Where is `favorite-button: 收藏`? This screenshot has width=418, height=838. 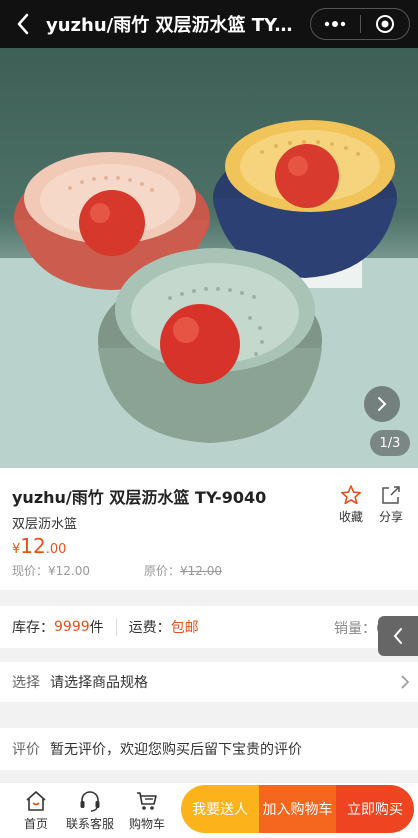
favorite-button: 收藏 is located at coordinates (351, 504).